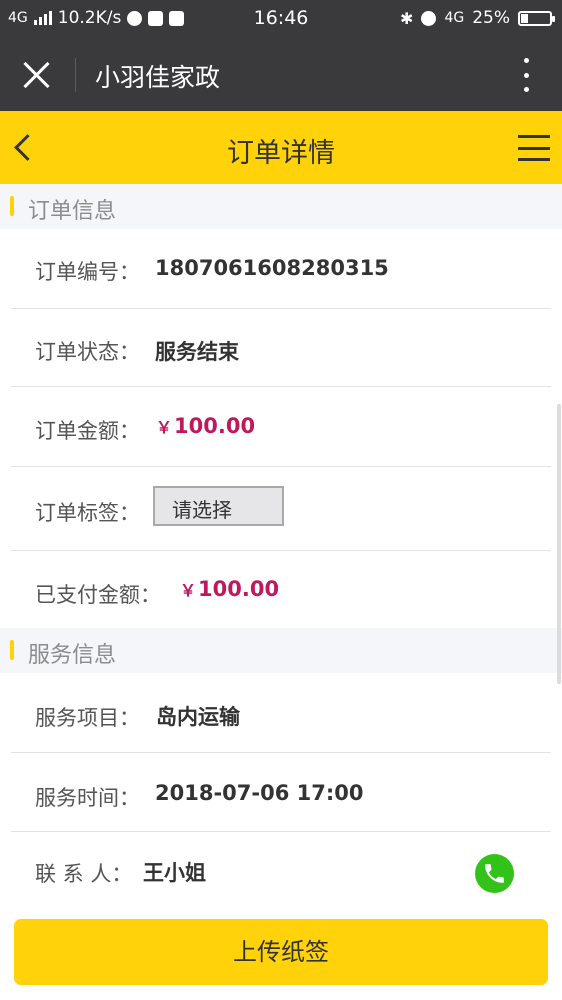 This screenshot has height=1000, width=562. I want to click on order-amount-value: ￥100.00, so click(205, 426).